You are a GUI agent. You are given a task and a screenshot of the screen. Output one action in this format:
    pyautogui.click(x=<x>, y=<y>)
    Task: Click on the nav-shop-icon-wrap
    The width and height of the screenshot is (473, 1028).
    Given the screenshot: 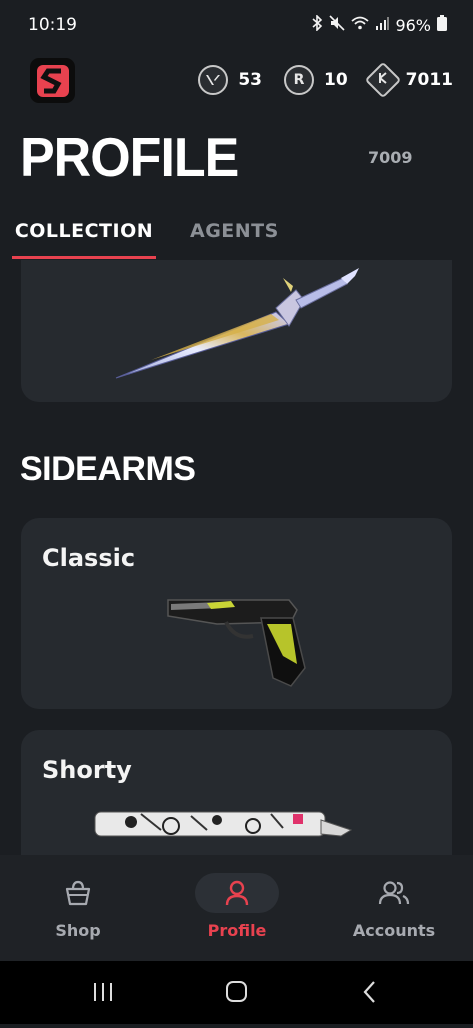 What is the action you would take?
    pyautogui.click(x=78, y=893)
    